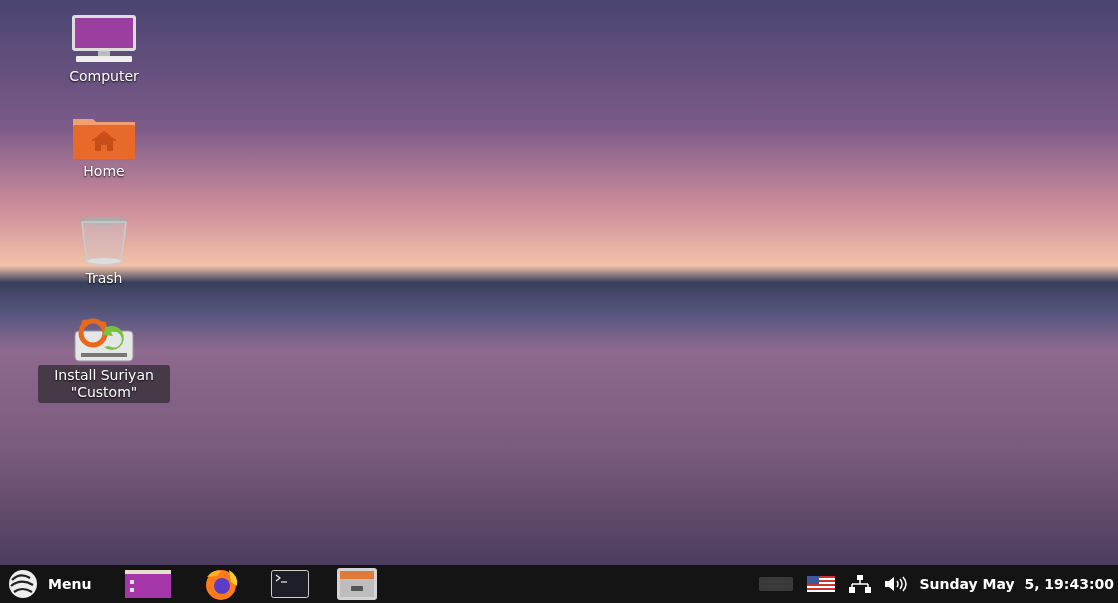  What do you see at coordinates (148, 584) in the screenshot?
I see `window-icon` at bounding box center [148, 584].